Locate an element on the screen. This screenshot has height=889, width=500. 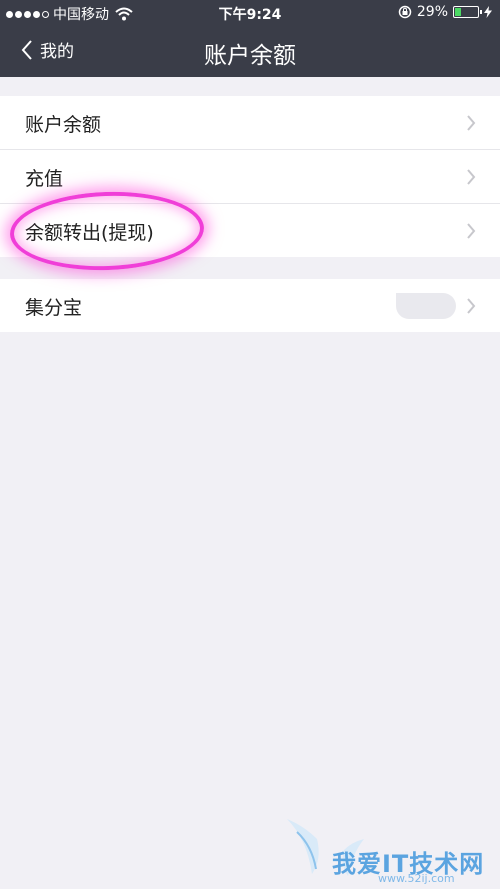
menu-item-label: 充值 is located at coordinates (44, 179).